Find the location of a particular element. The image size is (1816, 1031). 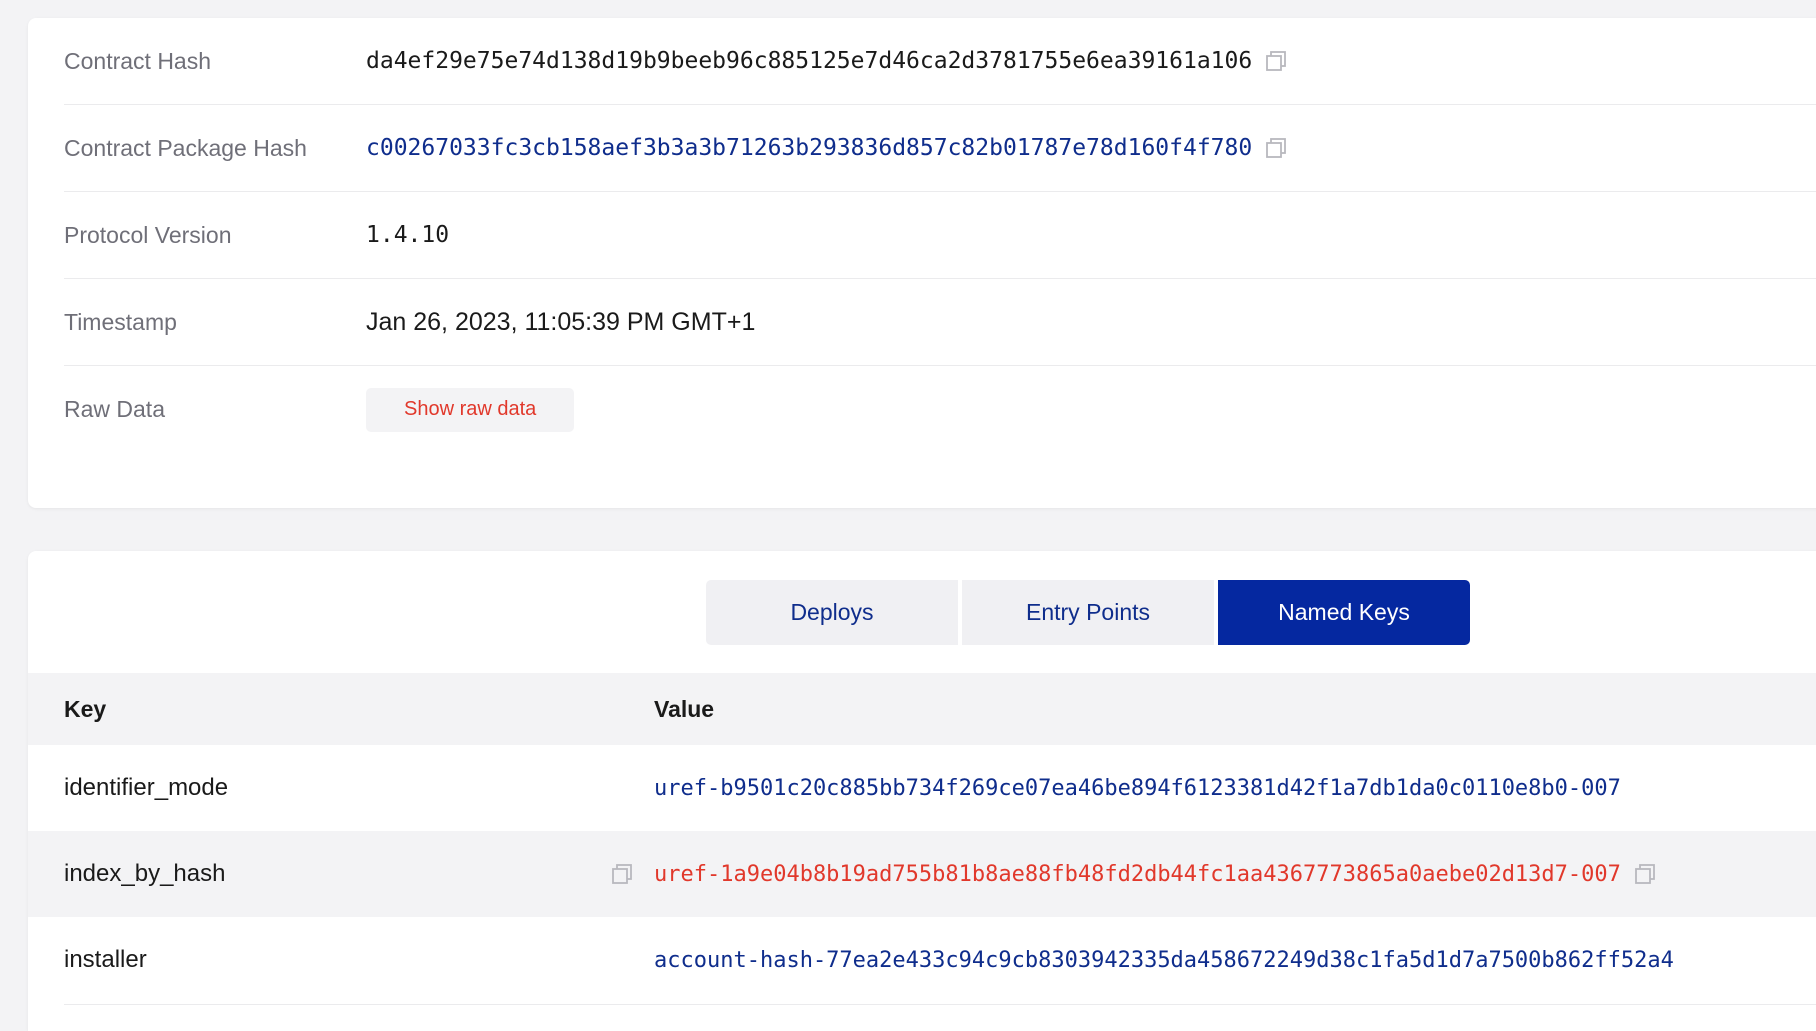

raw-data-label: Raw Data is located at coordinates (114, 409).